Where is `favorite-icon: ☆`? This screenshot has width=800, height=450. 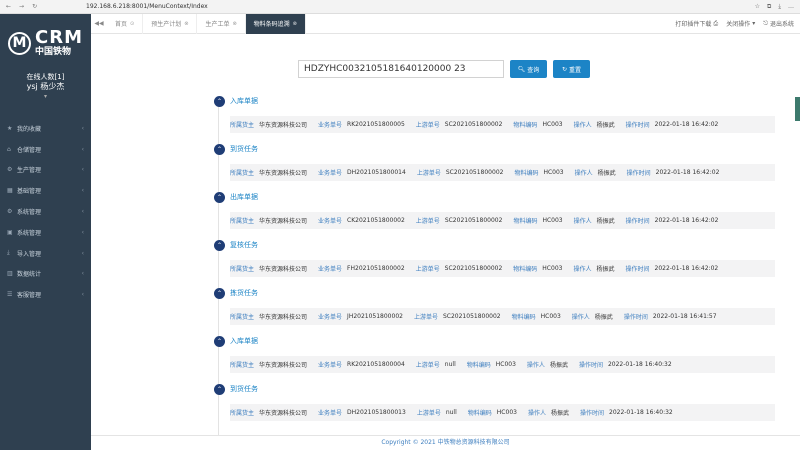
favorite-icon: ☆ is located at coordinates (757, 7).